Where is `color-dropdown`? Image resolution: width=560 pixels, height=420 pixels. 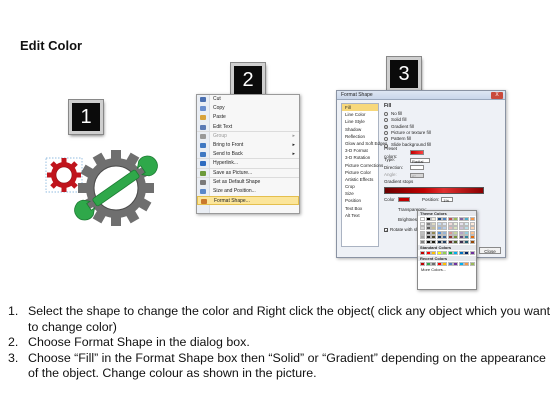 color-dropdown is located at coordinates (404, 200).